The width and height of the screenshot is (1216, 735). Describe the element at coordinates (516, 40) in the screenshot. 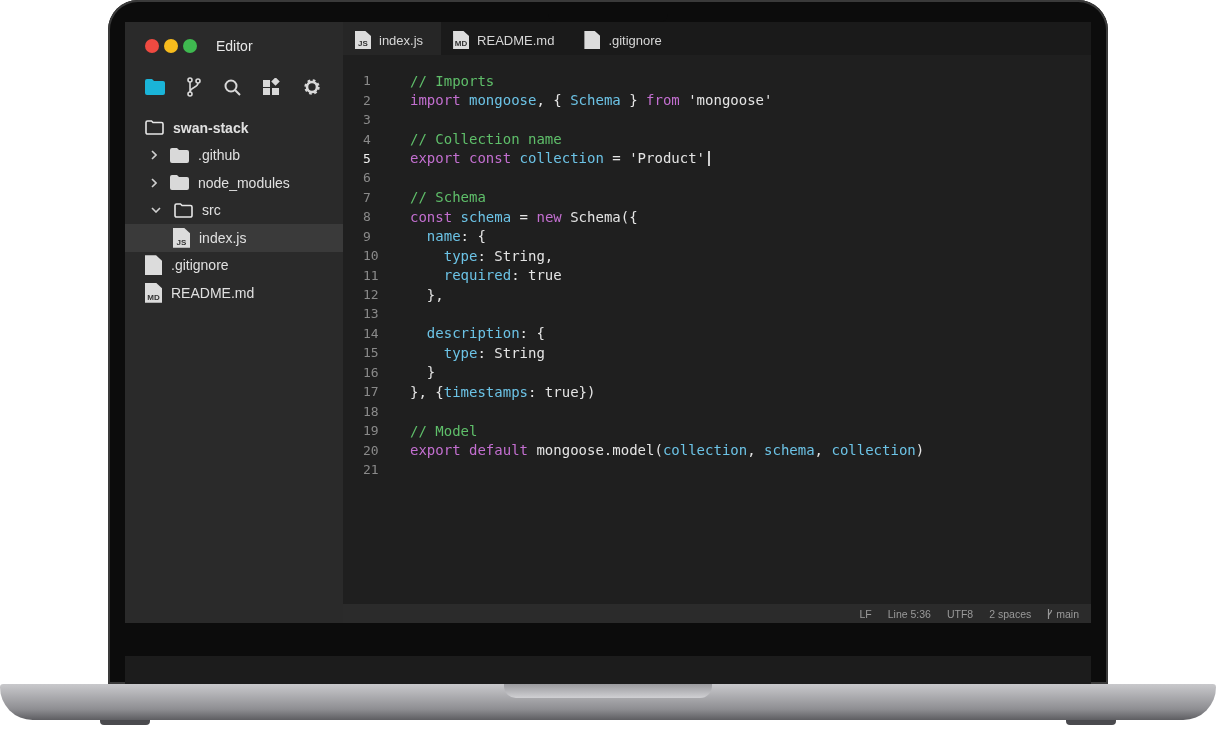

I see `tab-label: README.md` at that location.